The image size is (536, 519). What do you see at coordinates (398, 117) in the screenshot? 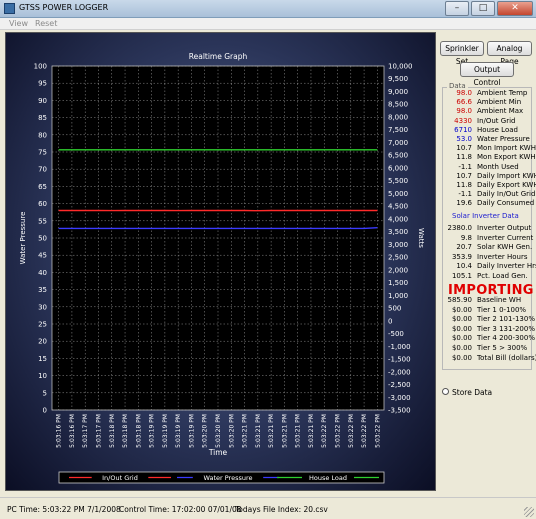
I see `y2-tick-label: 8,000` at bounding box center [398, 117].